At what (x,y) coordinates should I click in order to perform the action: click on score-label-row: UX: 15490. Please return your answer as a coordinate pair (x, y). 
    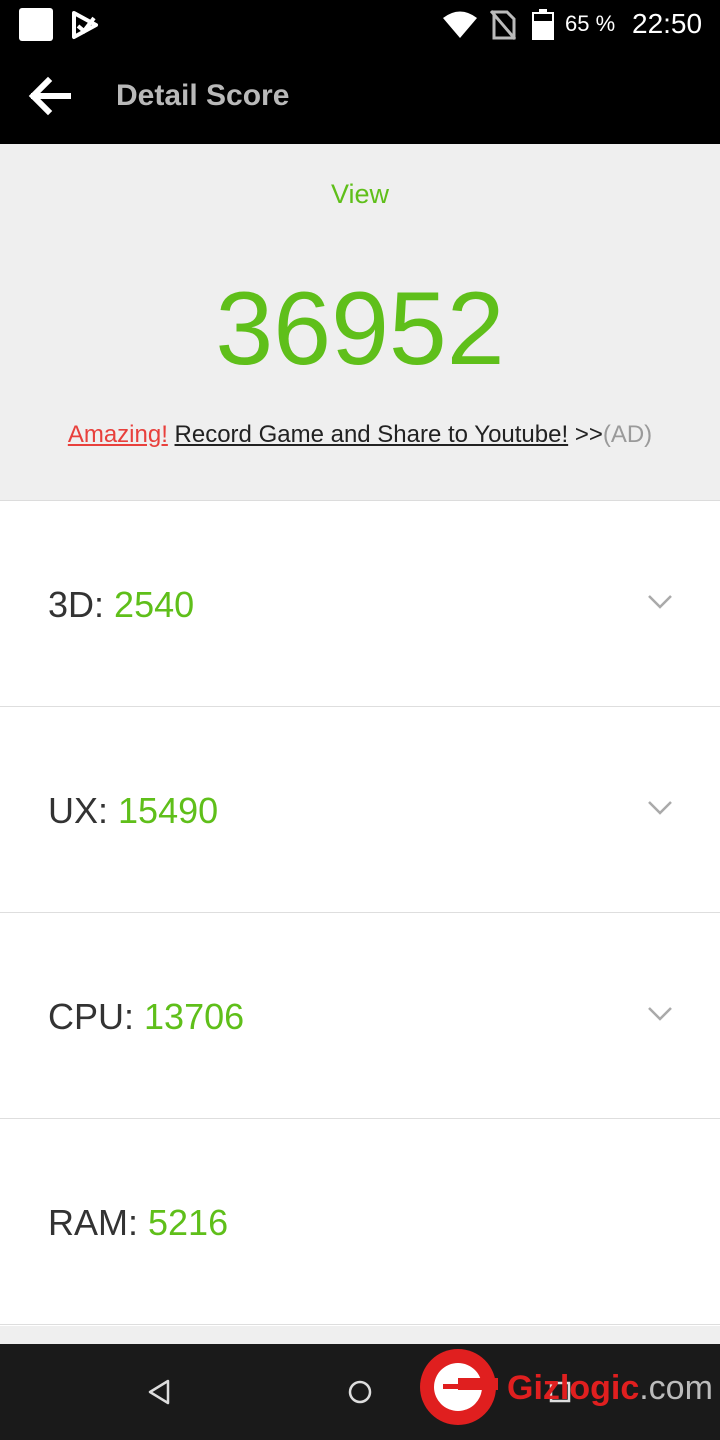
    Looking at the image, I should click on (133, 811).